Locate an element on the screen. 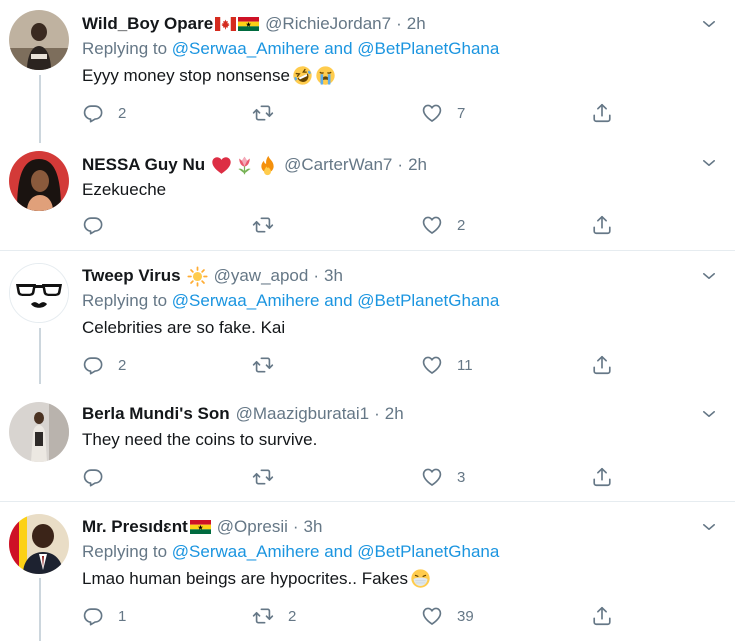  tweet-text: Celebrities are so fake. Kai is located at coordinates (183, 328).